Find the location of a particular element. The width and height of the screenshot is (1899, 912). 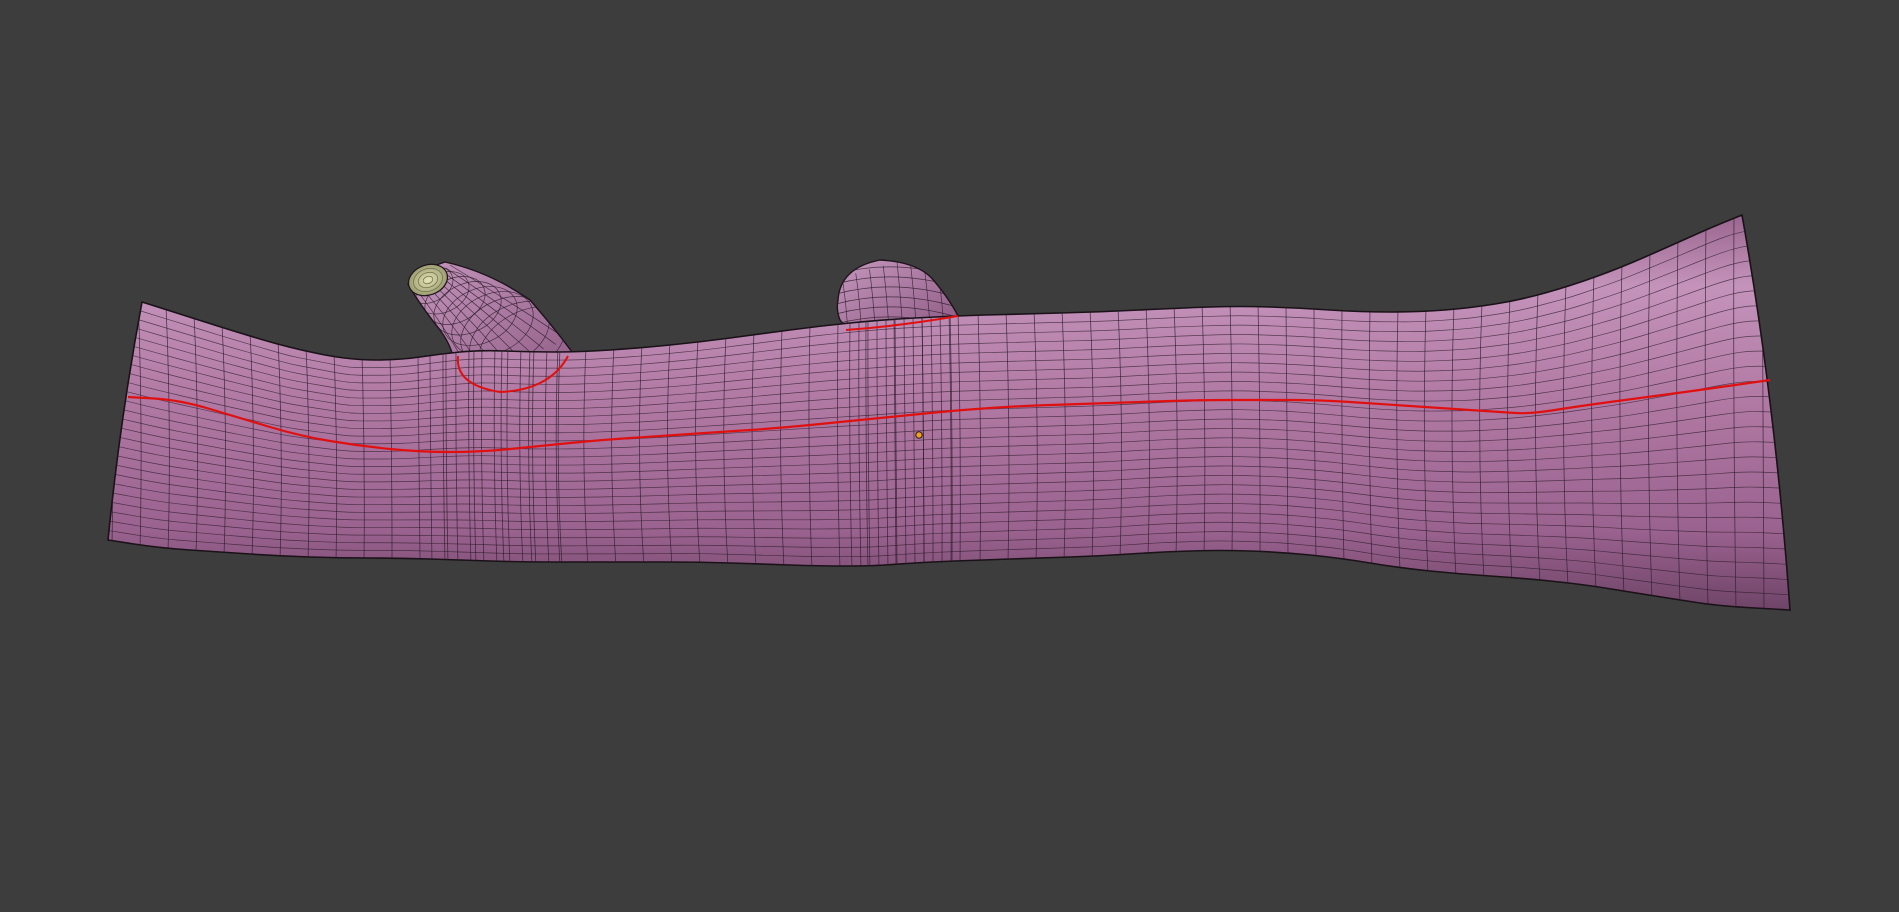

trunk-ring-edge is located at coordinates (1789, 412).